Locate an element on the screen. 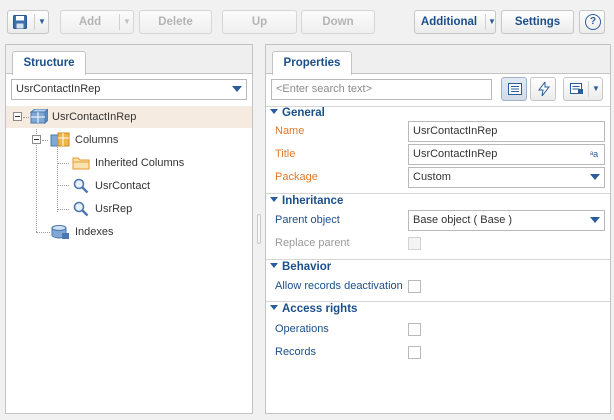 Image resolution: width=614 pixels, height=420 pixels. name-field-value: UsrContactInRep is located at coordinates (455, 131).